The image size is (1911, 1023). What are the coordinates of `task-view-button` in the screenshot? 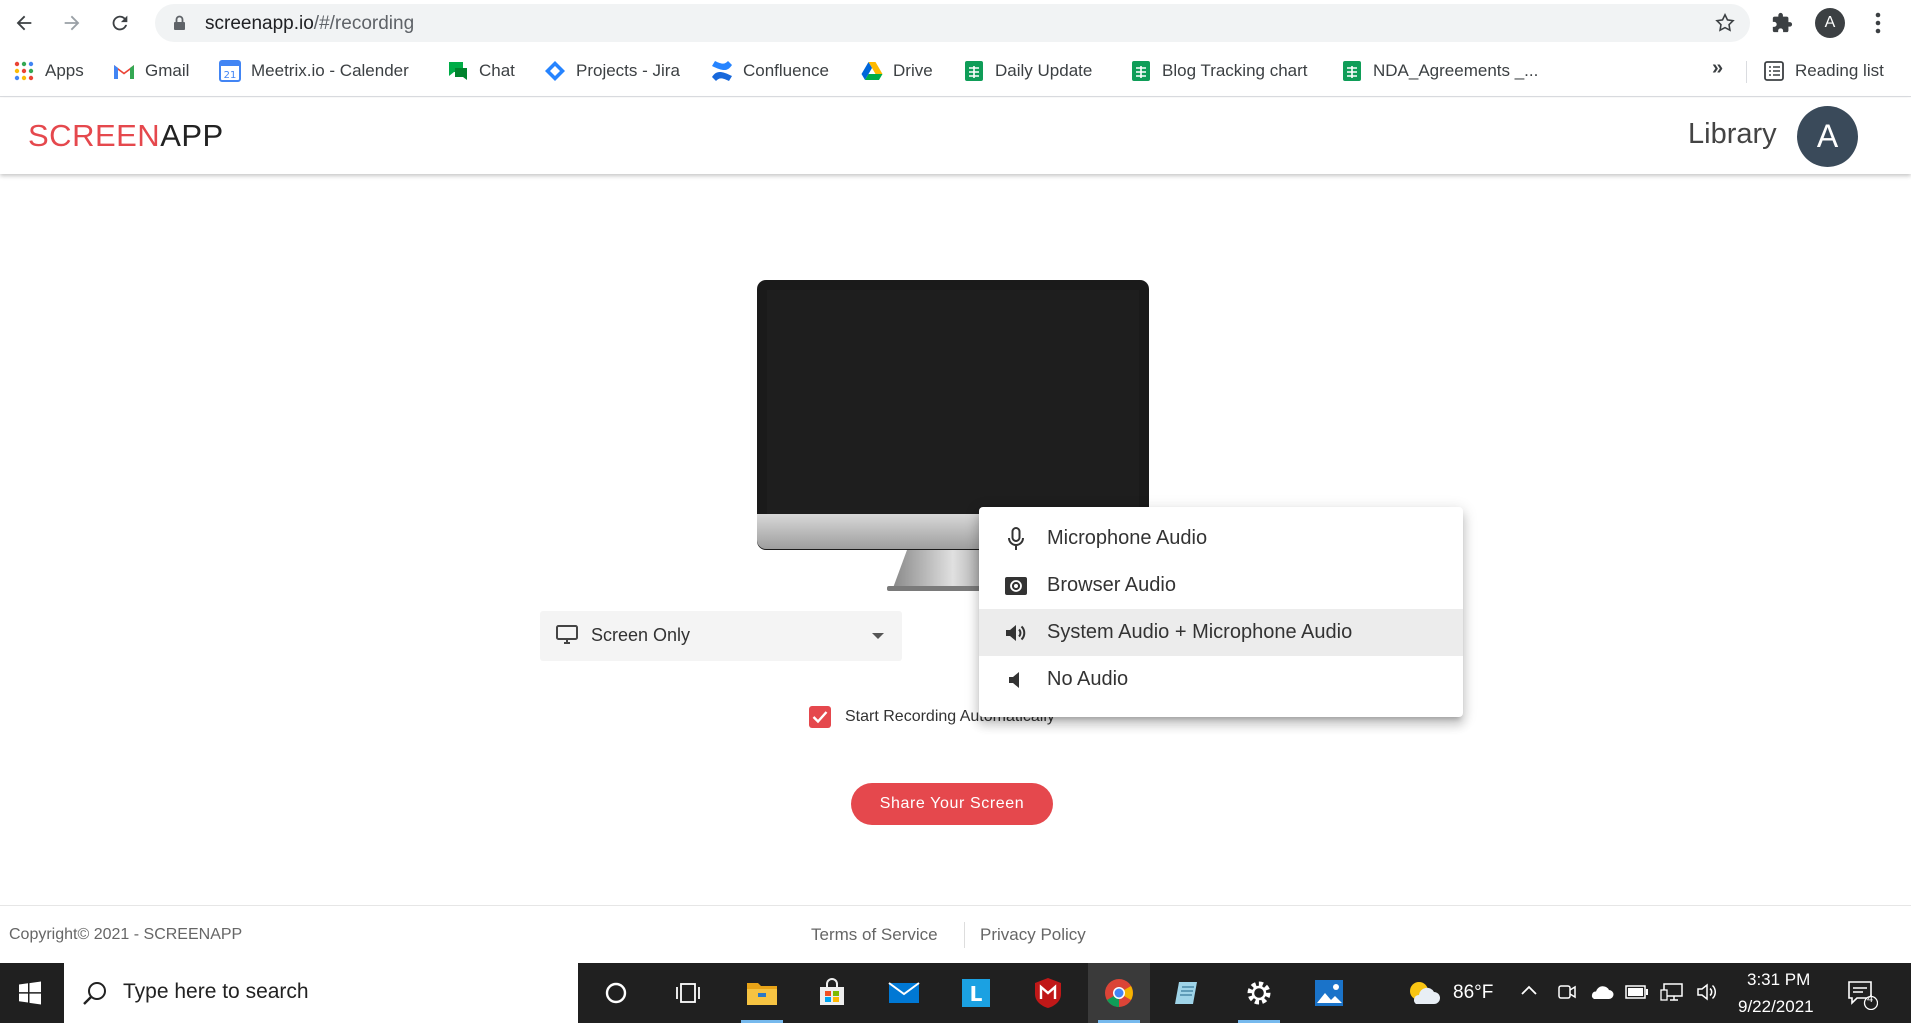 It's located at (688, 993).